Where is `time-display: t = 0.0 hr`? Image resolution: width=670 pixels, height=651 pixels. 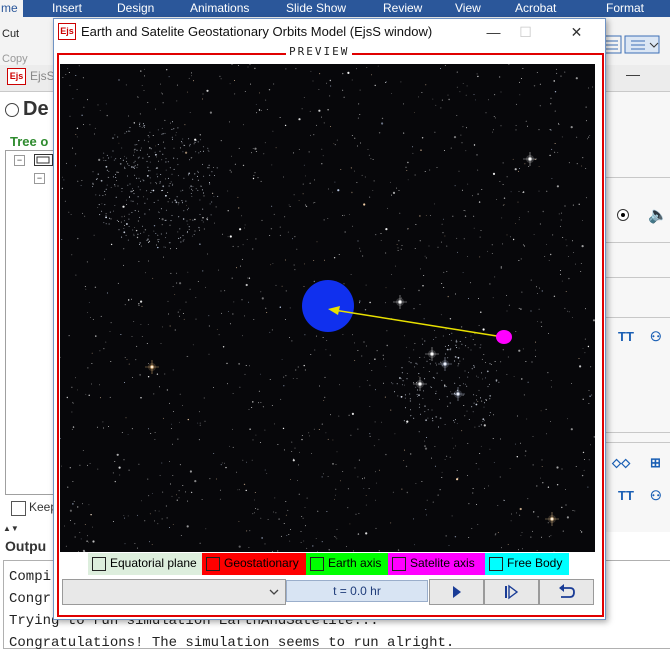
time-display: t = 0.0 hr is located at coordinates (357, 591).